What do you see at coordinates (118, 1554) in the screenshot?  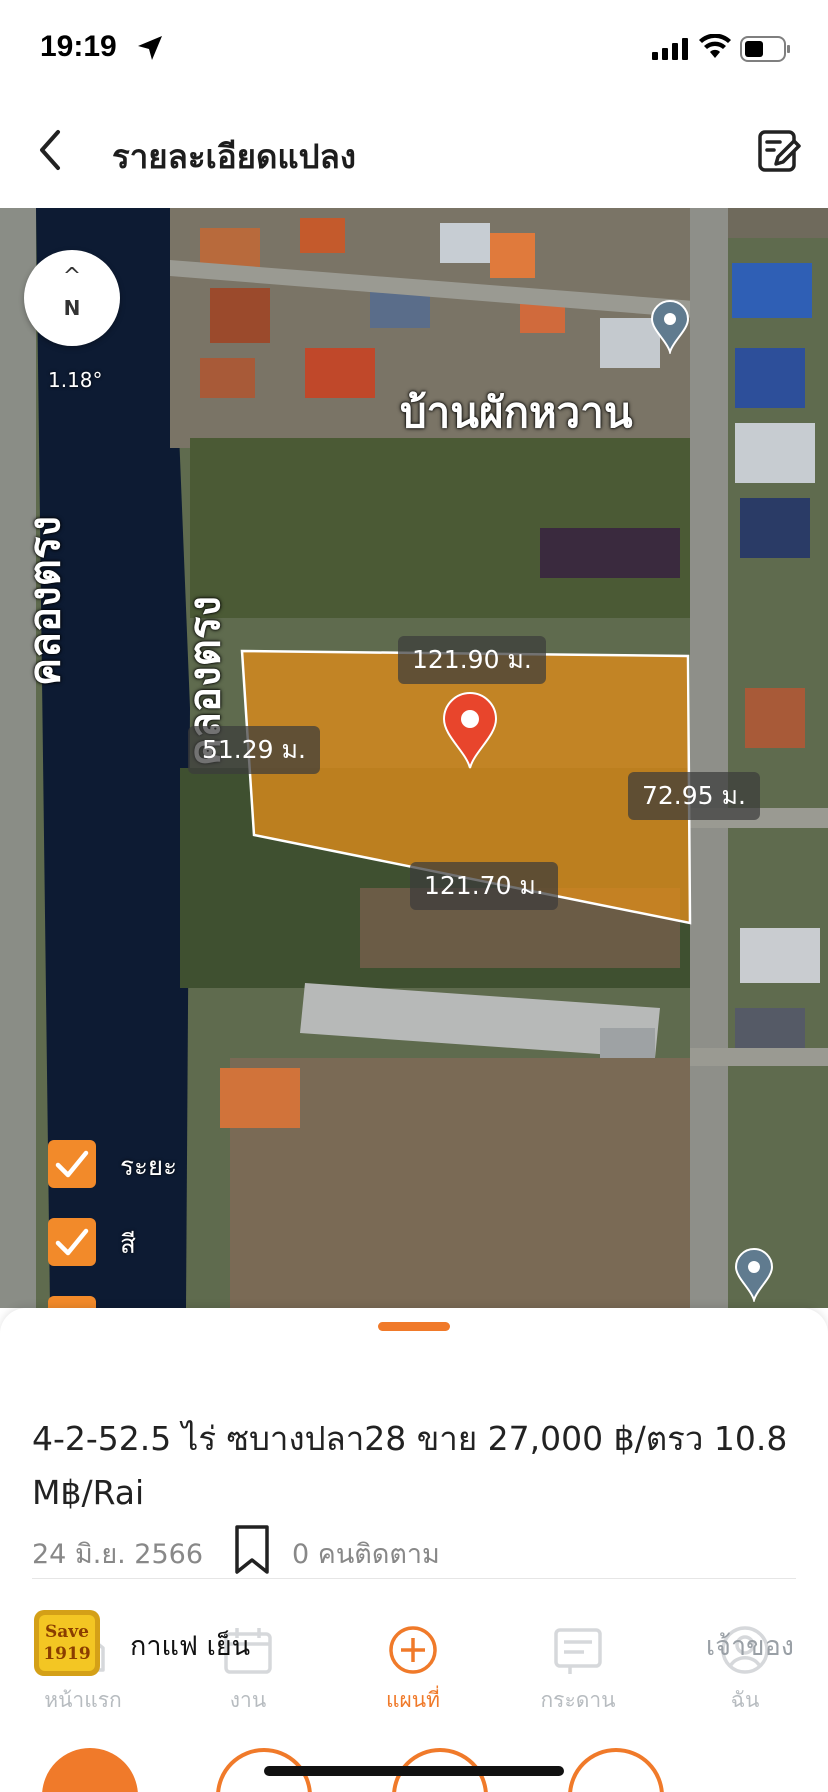 I see `listing-date: 24 มิ.ย. 2566` at bounding box center [118, 1554].